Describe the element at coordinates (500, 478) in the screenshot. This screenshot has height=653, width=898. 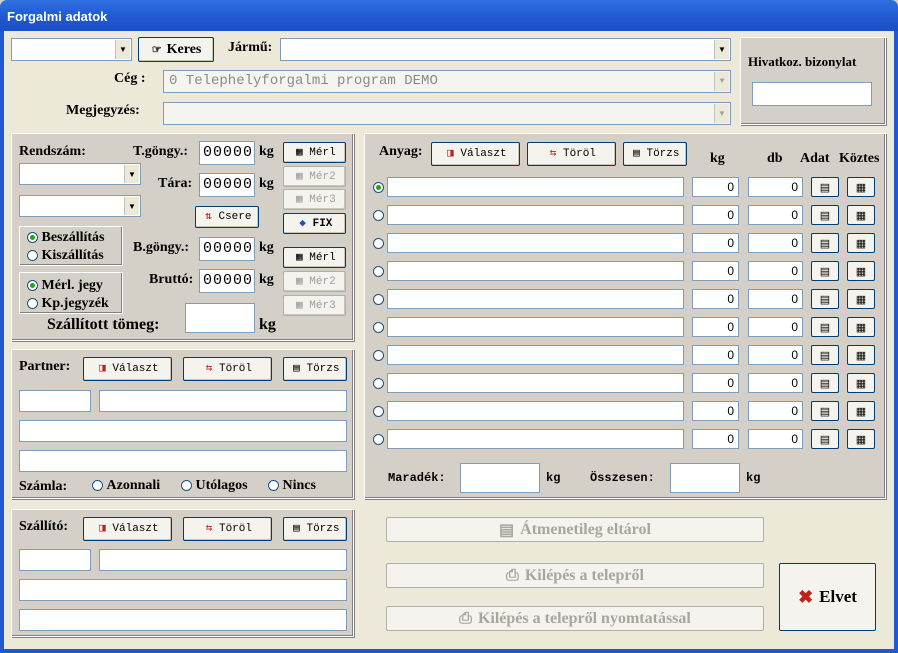
I see `maradek-input` at that location.